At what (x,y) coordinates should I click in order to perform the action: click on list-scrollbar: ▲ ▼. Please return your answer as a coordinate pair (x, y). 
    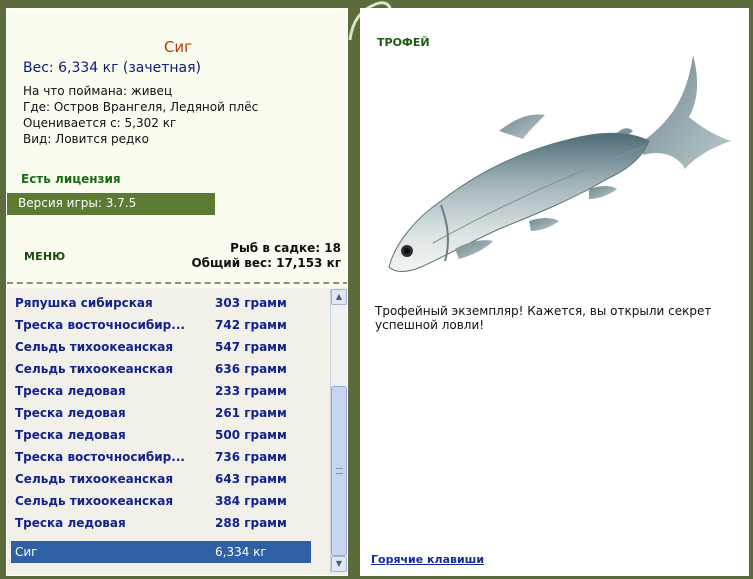
    Looking at the image, I should click on (338, 431).